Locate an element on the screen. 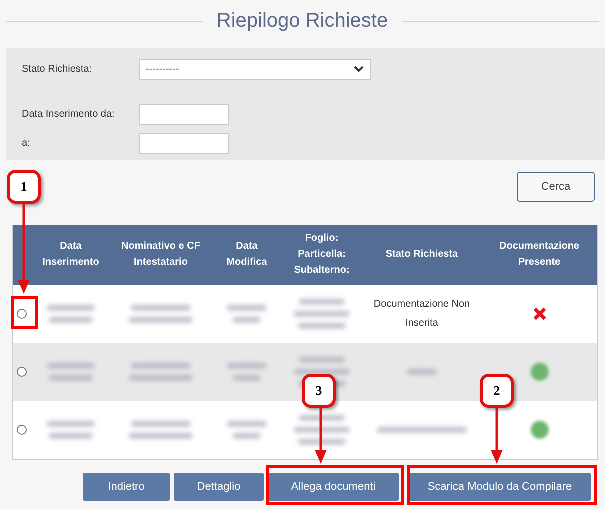  callout-badge: 2 is located at coordinates (497, 391).